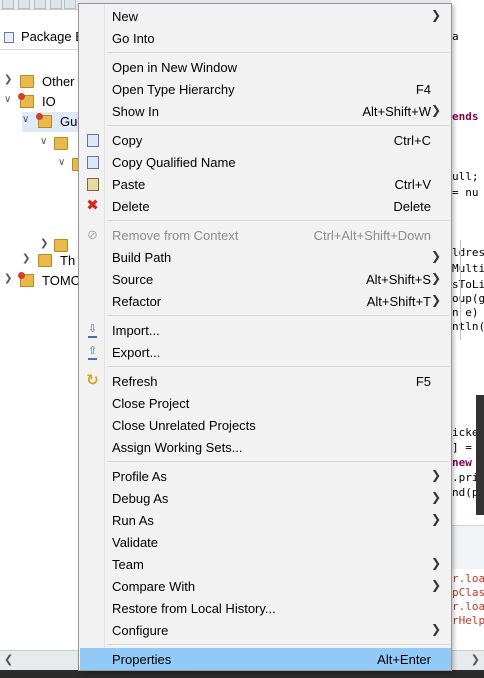 This screenshot has height=678, width=484. What do you see at coordinates (265, 403) in the screenshot?
I see `menu-item-close-project: Close Project` at bounding box center [265, 403].